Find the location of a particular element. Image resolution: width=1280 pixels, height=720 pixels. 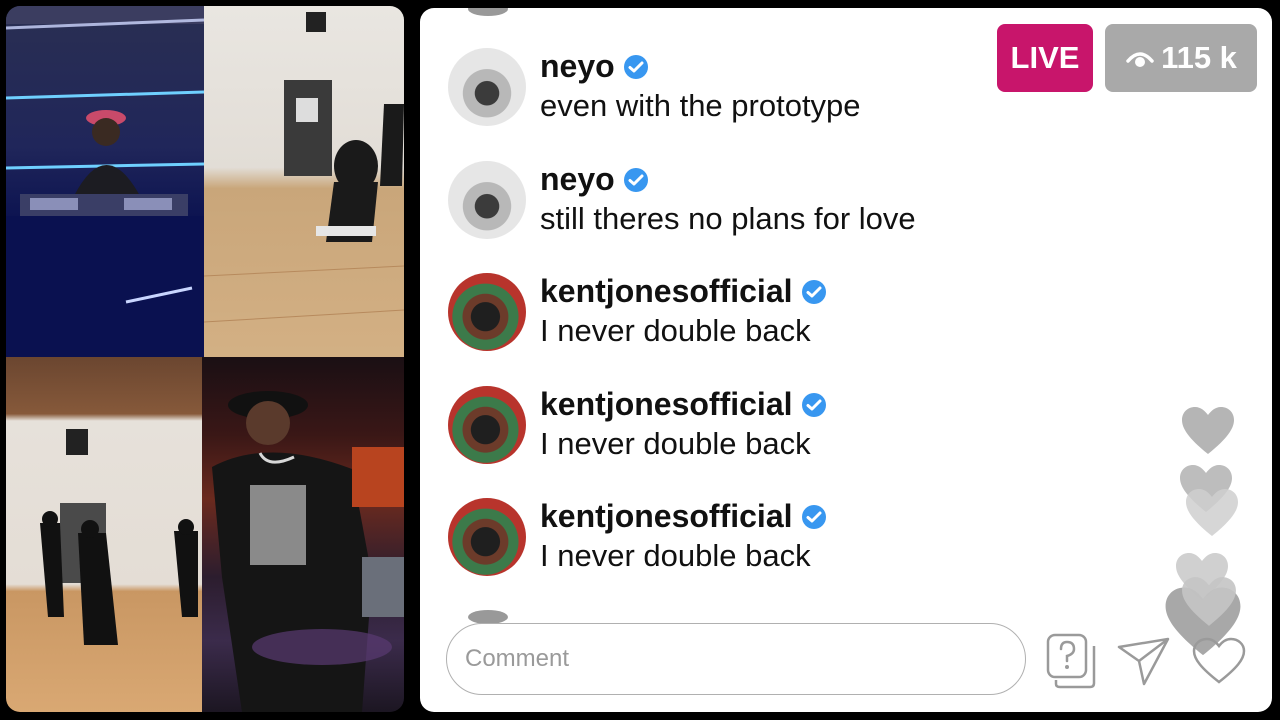

question-button is located at coordinates (1071, 661).